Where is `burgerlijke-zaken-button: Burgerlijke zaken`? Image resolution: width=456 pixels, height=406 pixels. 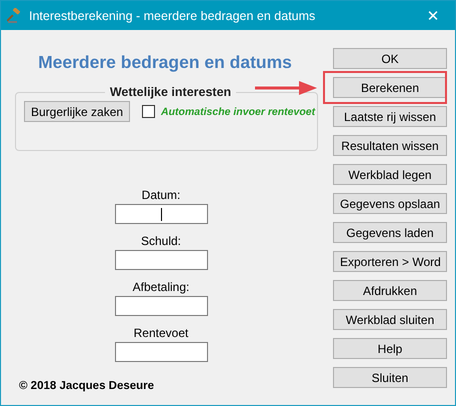 burgerlijke-zaken-button: Burgerlijke zaken is located at coordinates (77, 111).